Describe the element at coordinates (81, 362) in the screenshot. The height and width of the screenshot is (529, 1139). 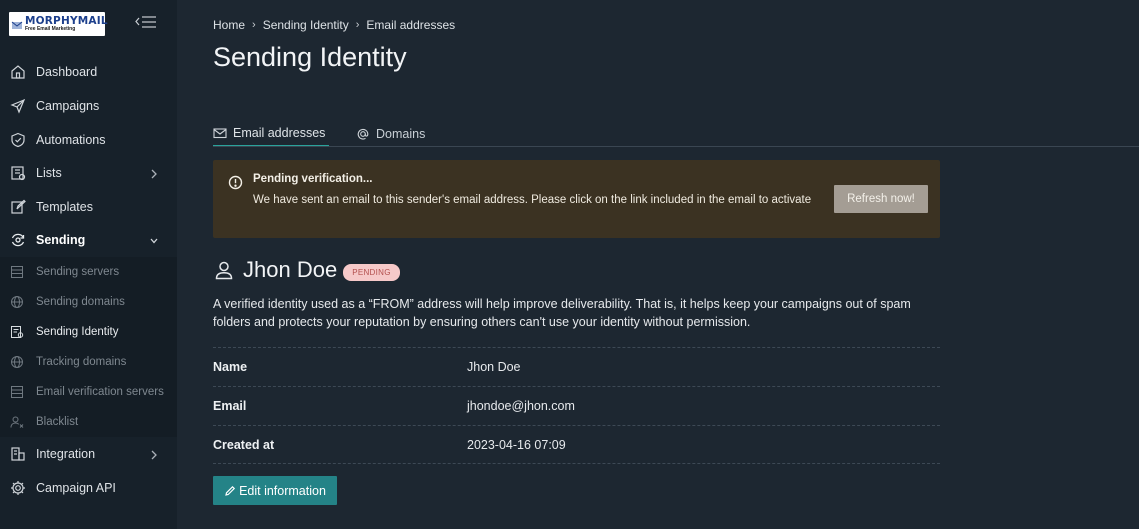
I see `sidebar-item-label: Tracking domains` at that location.